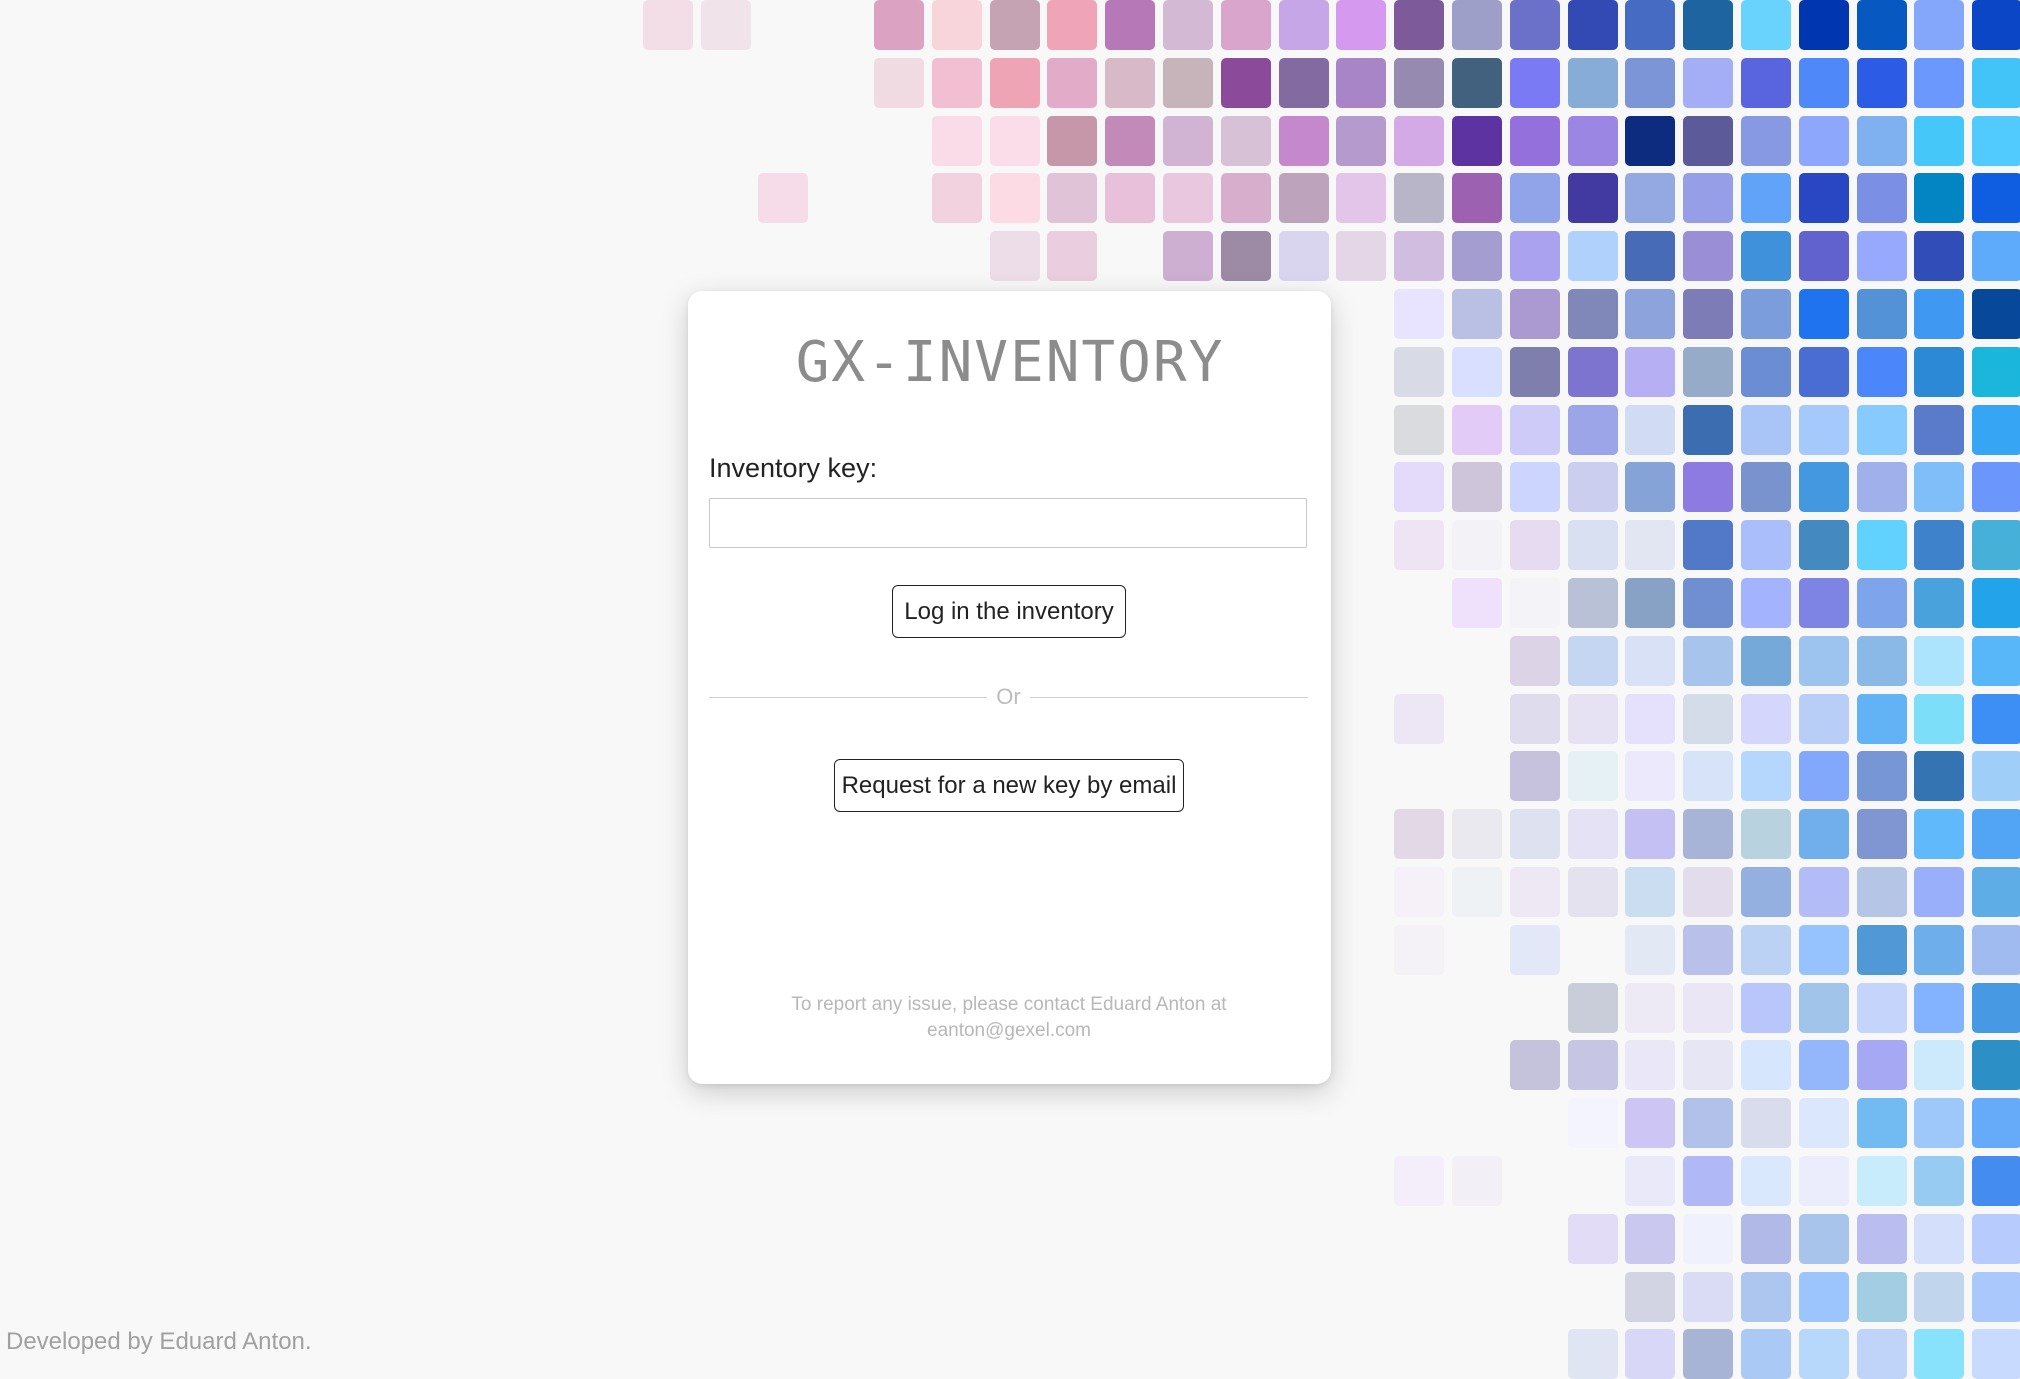 The image size is (2020, 1379). Describe the element at coordinates (1009, 611) in the screenshot. I see `login-button: Log in the inventory` at that location.